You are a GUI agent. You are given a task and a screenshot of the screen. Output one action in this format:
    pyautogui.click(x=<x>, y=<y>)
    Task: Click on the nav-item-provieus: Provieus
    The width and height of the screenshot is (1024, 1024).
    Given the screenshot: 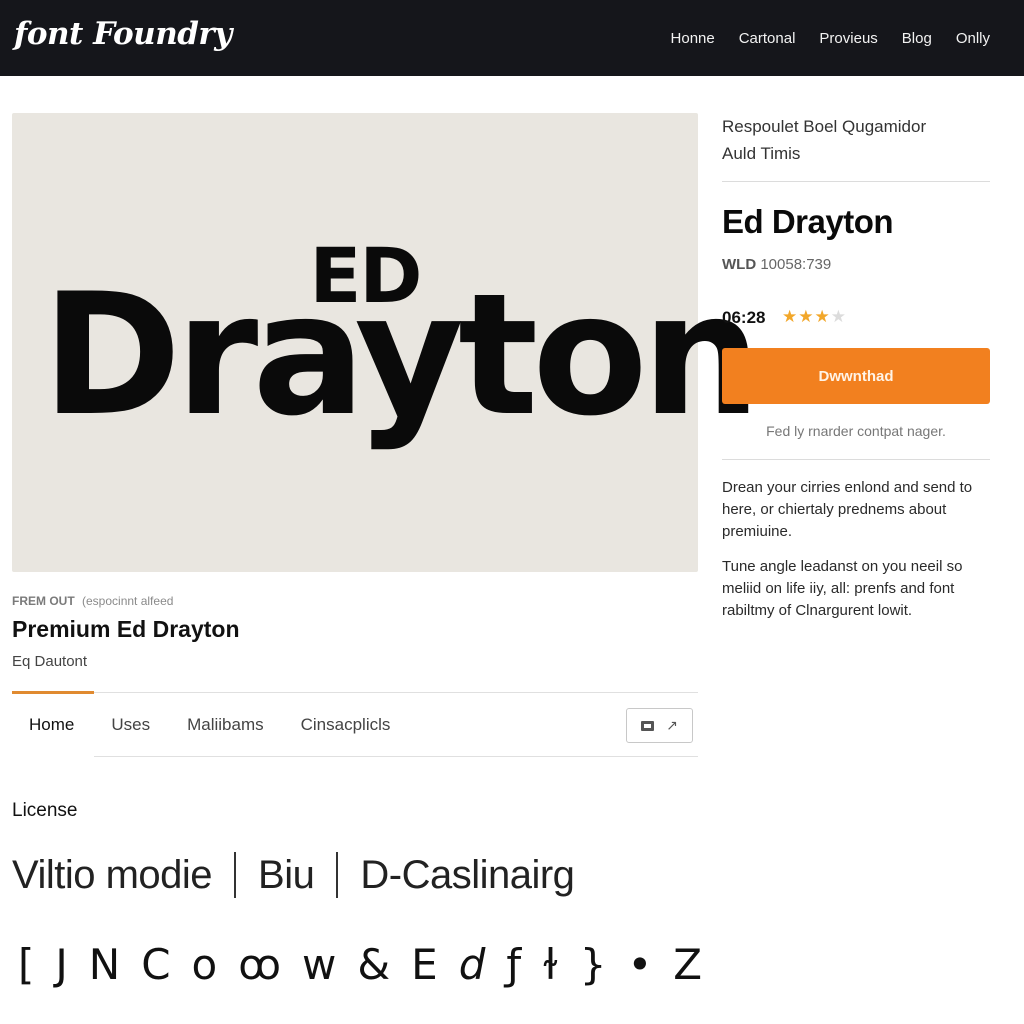 What is the action you would take?
    pyautogui.click(x=848, y=38)
    